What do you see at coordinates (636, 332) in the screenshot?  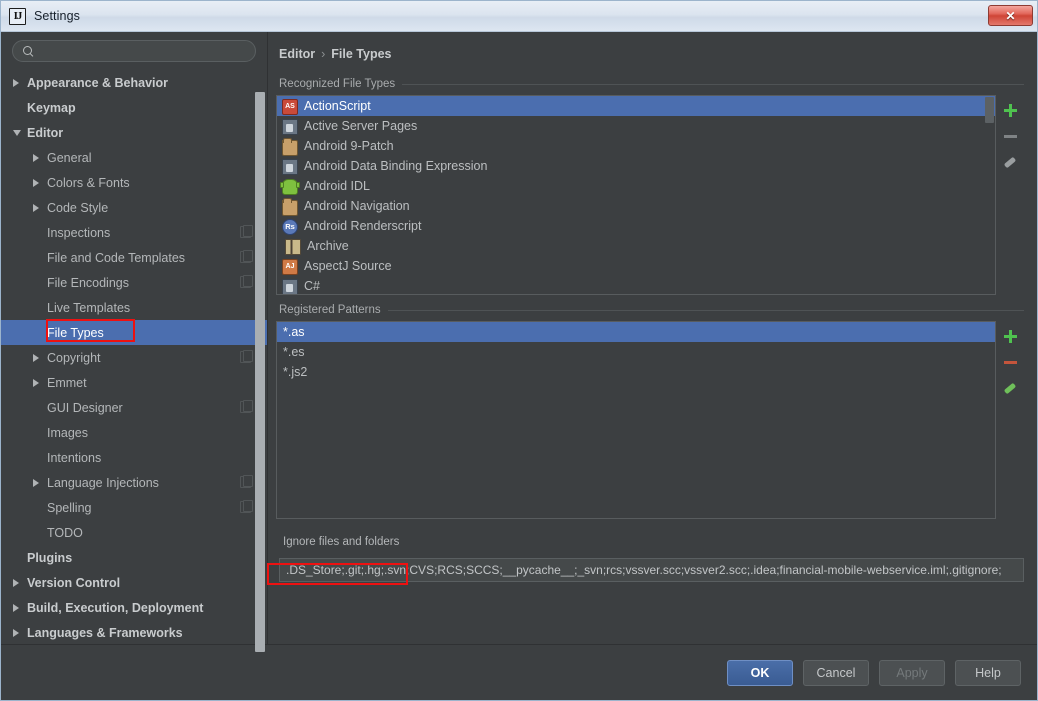 I see `pattern-row: *.as` at bounding box center [636, 332].